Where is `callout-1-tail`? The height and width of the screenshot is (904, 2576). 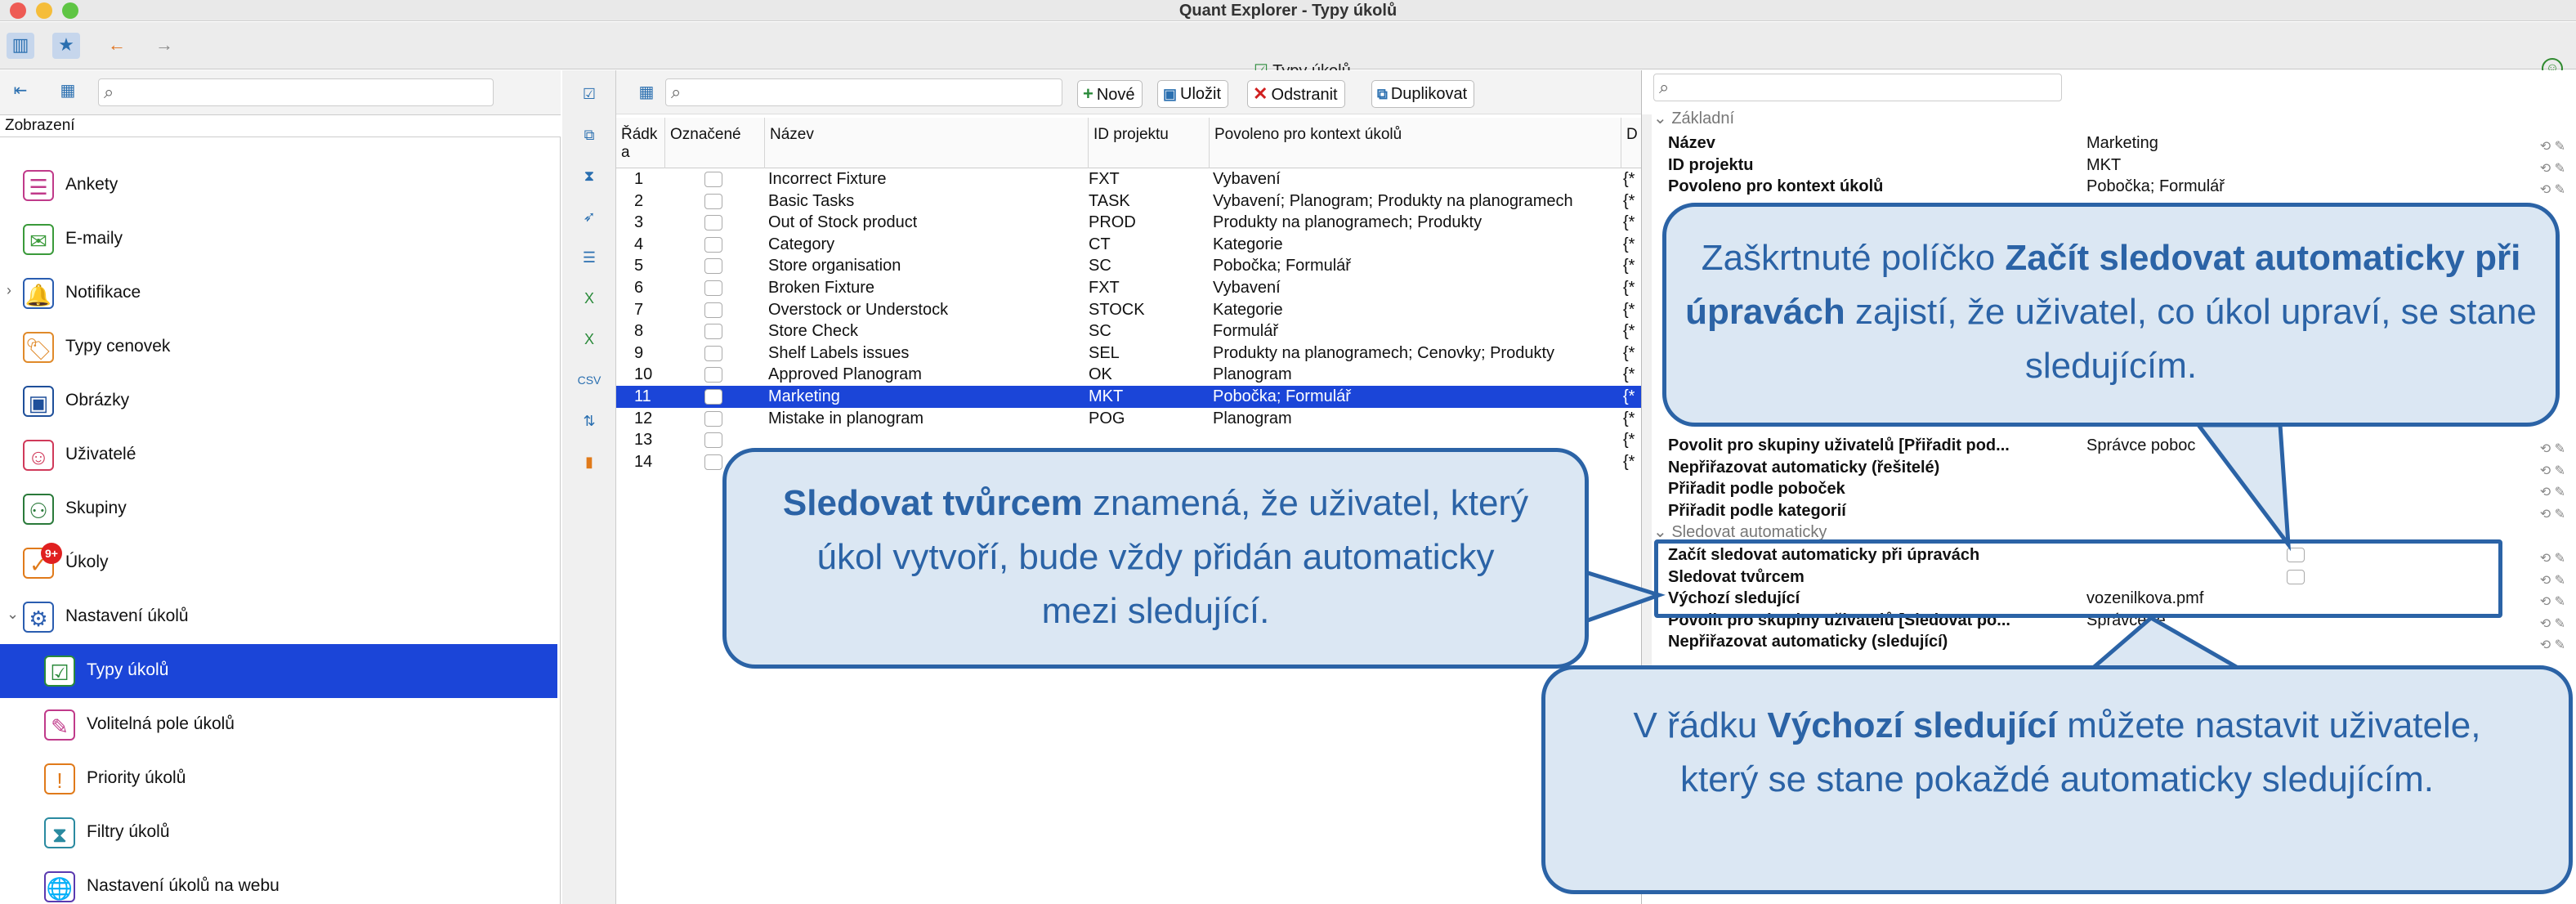
callout-1-tail is located at coordinates (2243, 488).